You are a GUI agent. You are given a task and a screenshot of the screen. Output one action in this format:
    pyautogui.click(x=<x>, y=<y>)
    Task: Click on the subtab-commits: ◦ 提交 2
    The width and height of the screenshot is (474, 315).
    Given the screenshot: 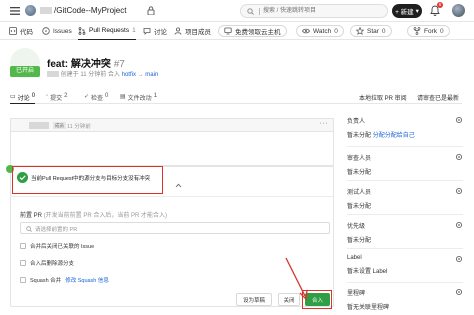 What is the action you would take?
    pyautogui.click(x=57, y=98)
    